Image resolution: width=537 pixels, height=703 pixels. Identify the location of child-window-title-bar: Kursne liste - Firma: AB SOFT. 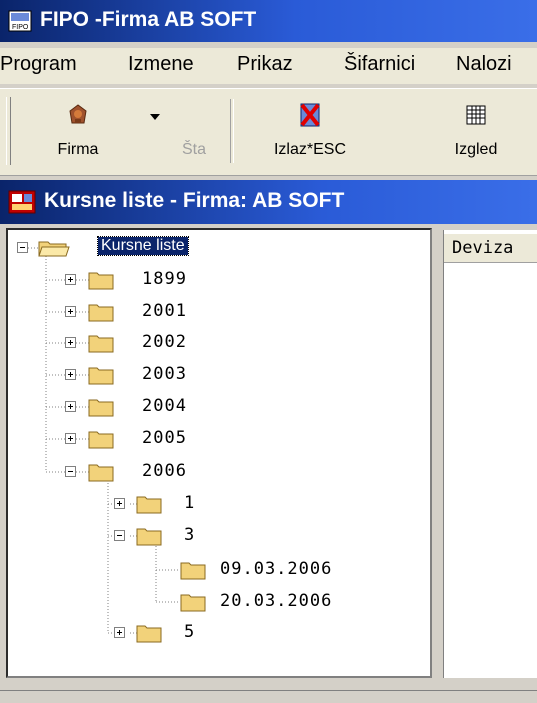
(268, 202).